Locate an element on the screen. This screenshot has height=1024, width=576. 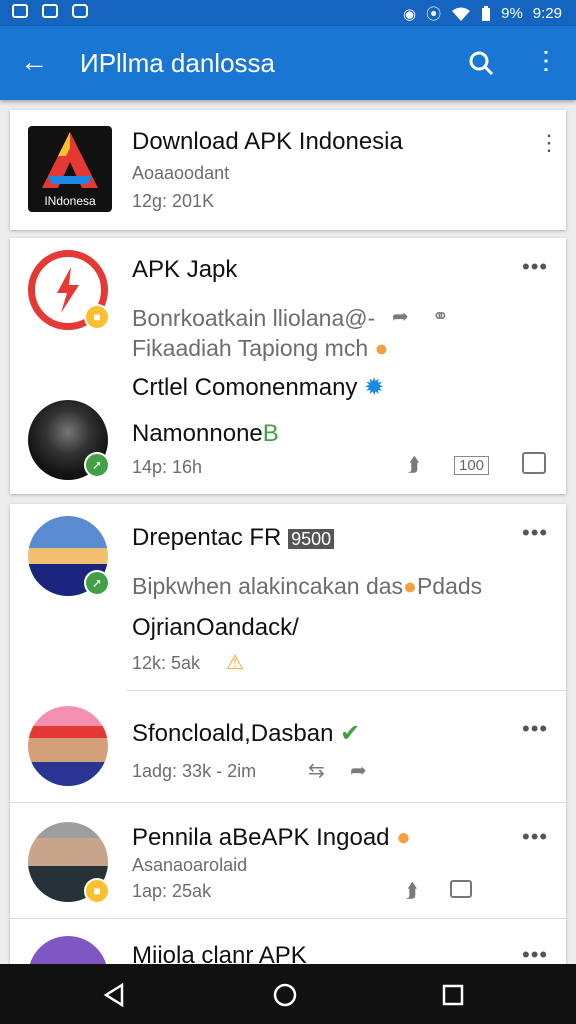
item-meta: 1adg: 33k - 2im is located at coordinates (194, 771).